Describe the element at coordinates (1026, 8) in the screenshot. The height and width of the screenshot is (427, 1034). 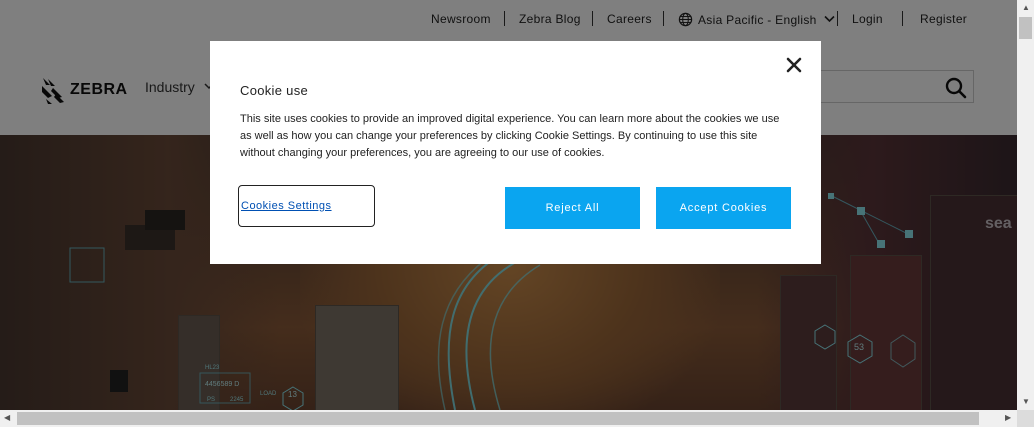
I see `scroll-up-icon: ▲` at that location.